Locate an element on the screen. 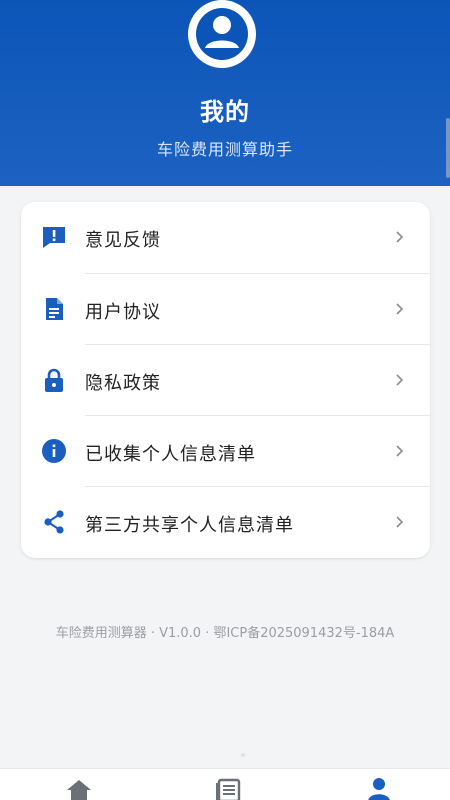  page-title: 我的 is located at coordinates (225, 112).